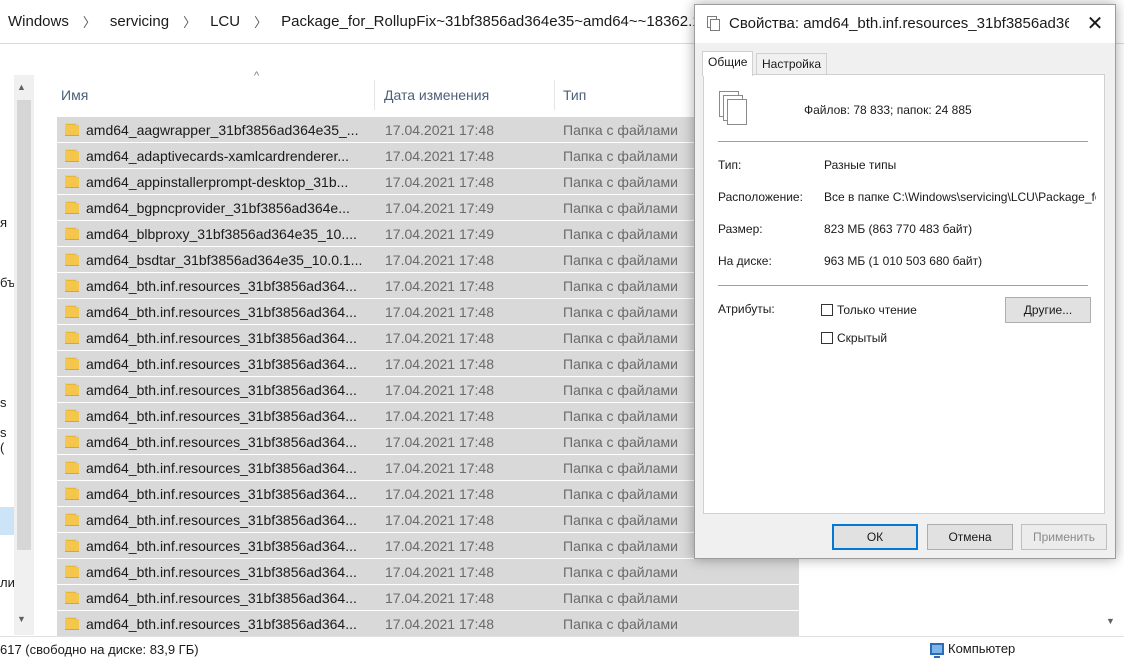 The image size is (1124, 668). Describe the element at coordinates (21, 87) in the screenshot. I see `scroll-up-icon: ▲` at that location.